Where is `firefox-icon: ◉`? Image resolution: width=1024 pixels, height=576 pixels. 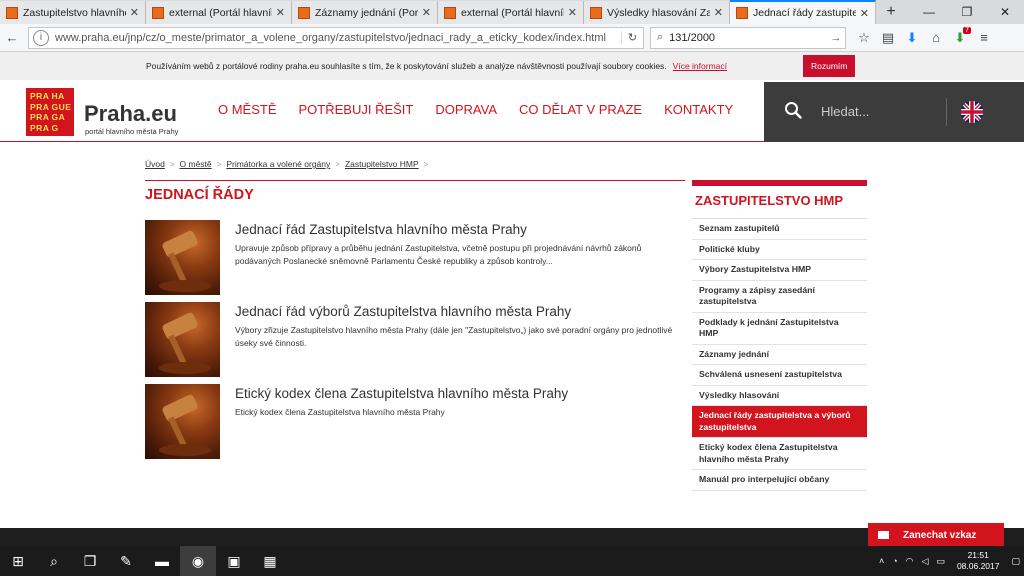
firefox-icon: ◉ is located at coordinates (198, 561).